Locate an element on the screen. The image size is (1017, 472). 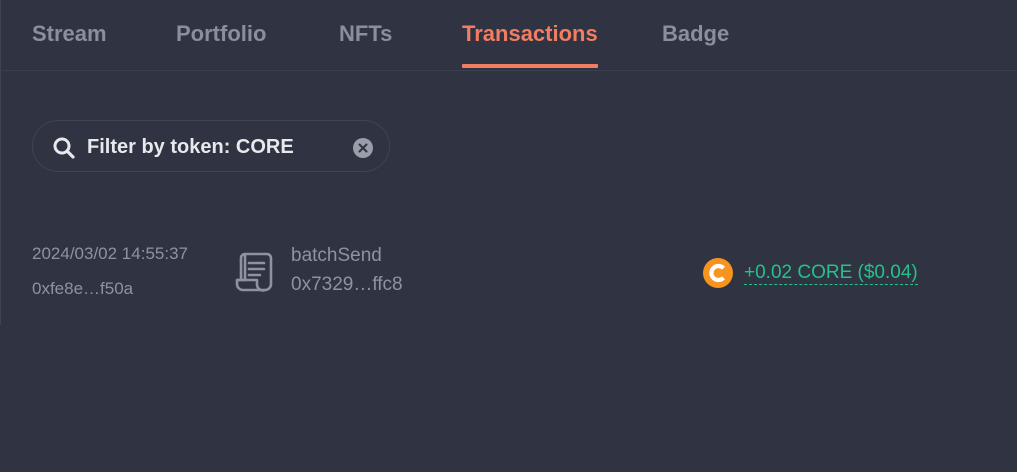
search-icon is located at coordinates (64, 148).